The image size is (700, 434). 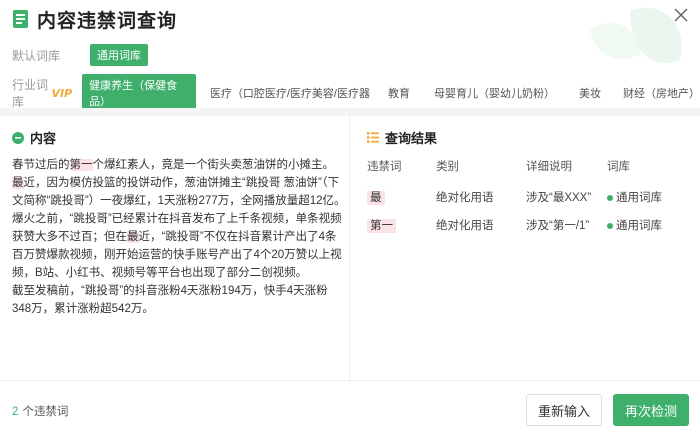 I want to click on default-library-label: 默认词库, so click(x=36, y=55).